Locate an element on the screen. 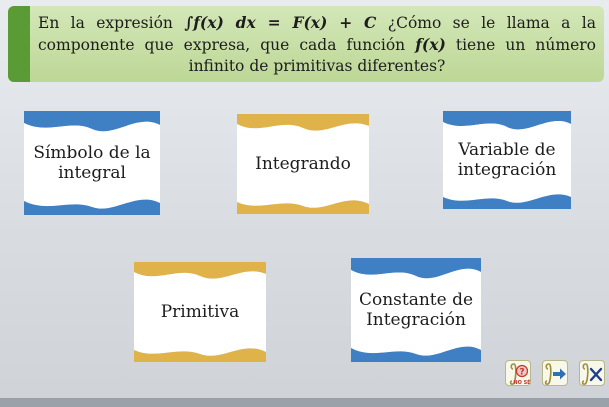 This screenshot has height=407, width=609. option-variable-integracion: Variable de integración is located at coordinates (507, 160).